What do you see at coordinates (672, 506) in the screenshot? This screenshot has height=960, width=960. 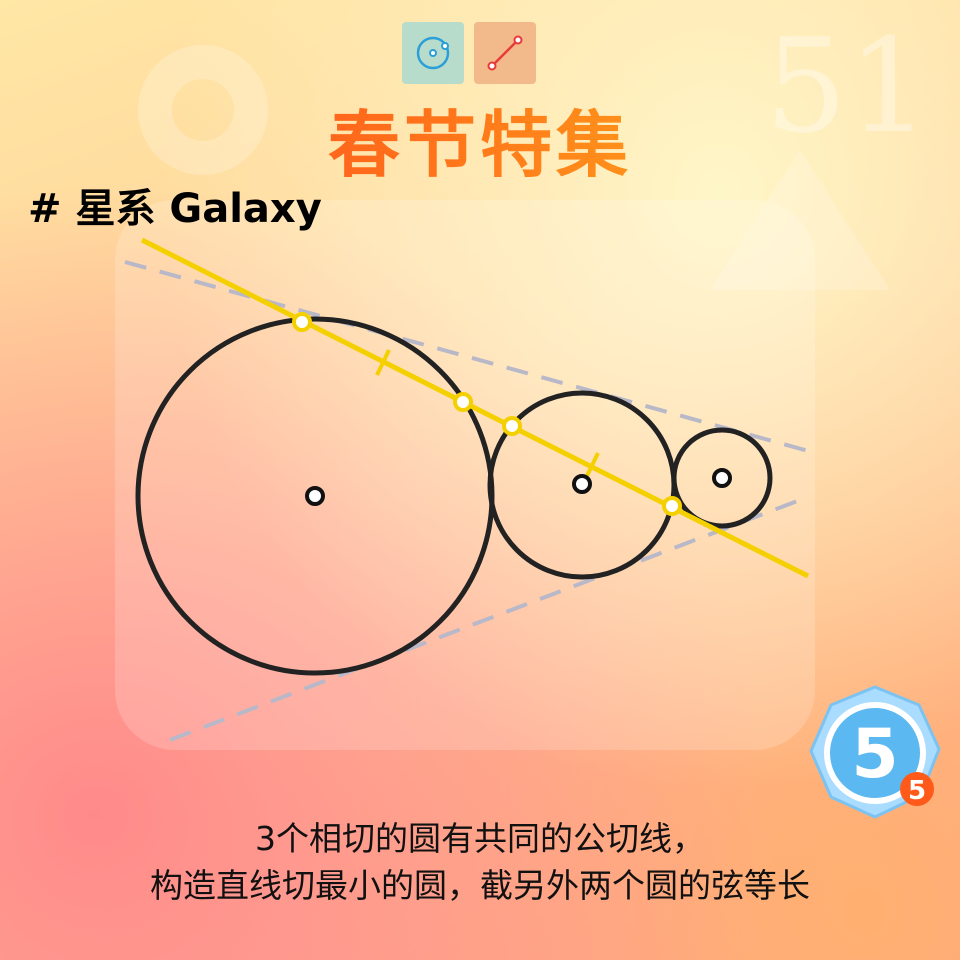 I see `tangent-point` at bounding box center [672, 506].